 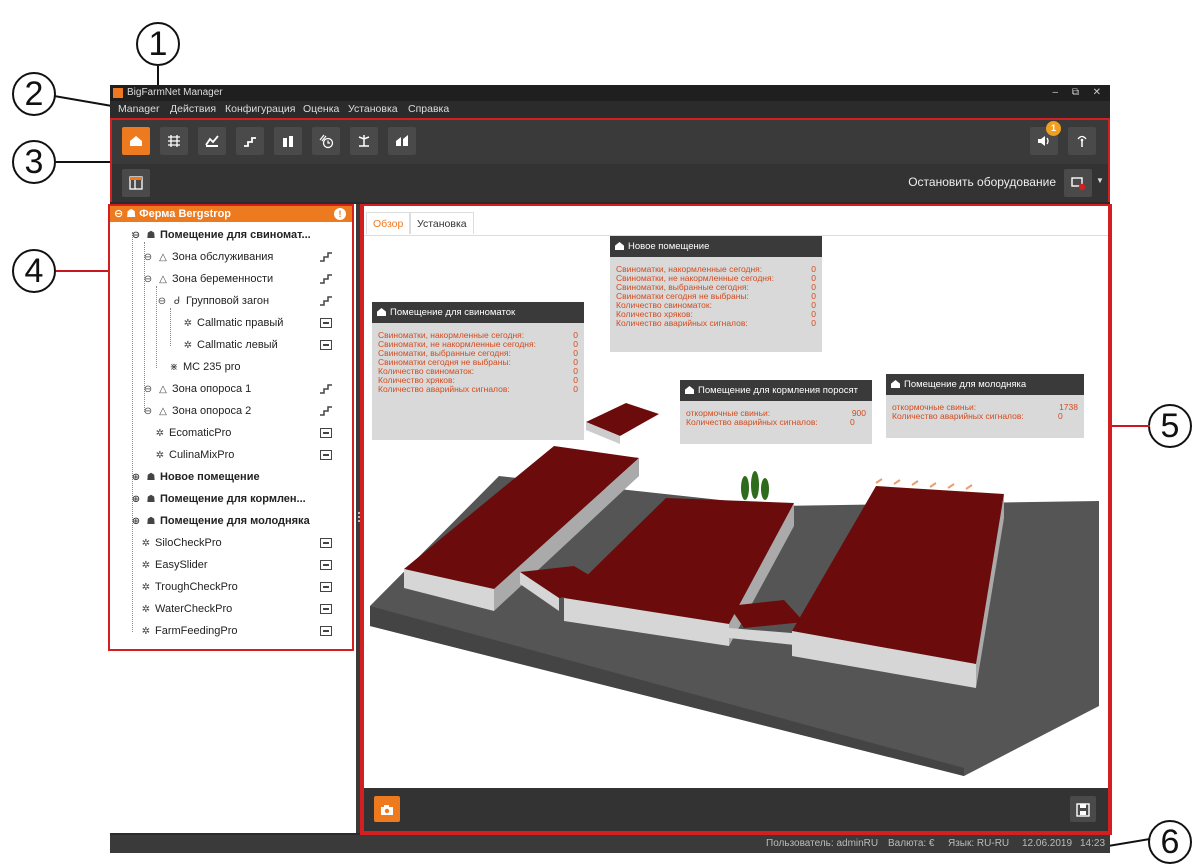 I want to click on tree-item-easyslider: ✲ EasySlider, so click(x=174, y=565).